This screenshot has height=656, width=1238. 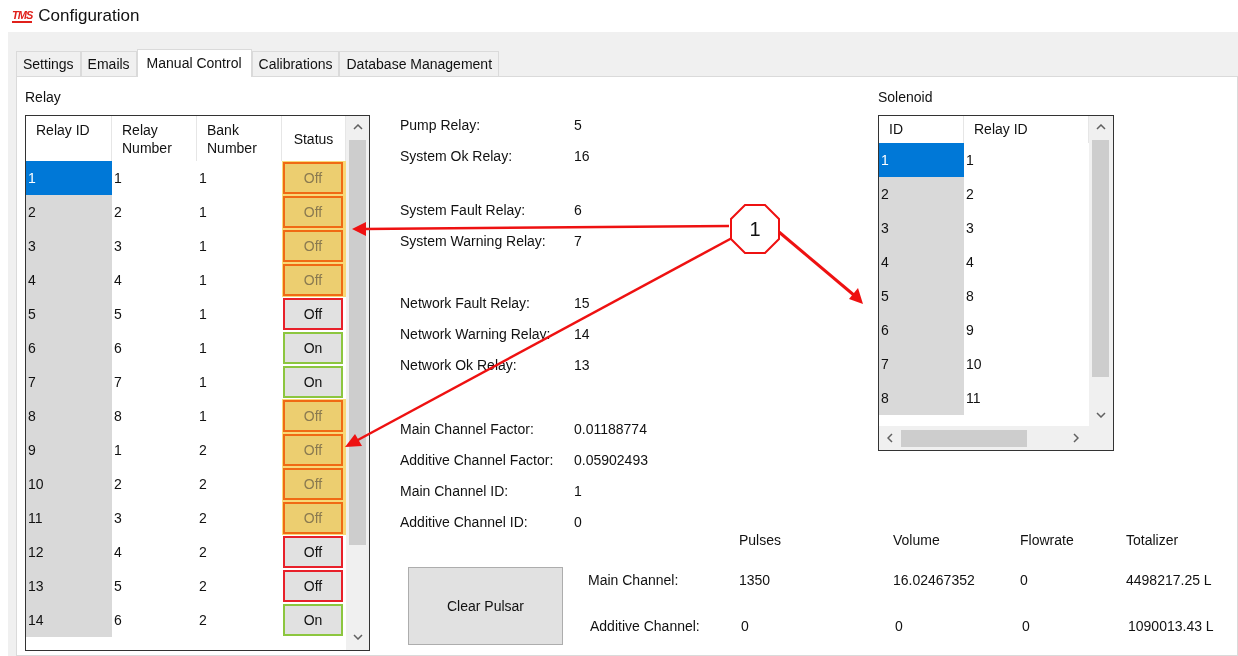 What do you see at coordinates (890, 438) in the screenshot?
I see `scroll-left-icon` at bounding box center [890, 438].